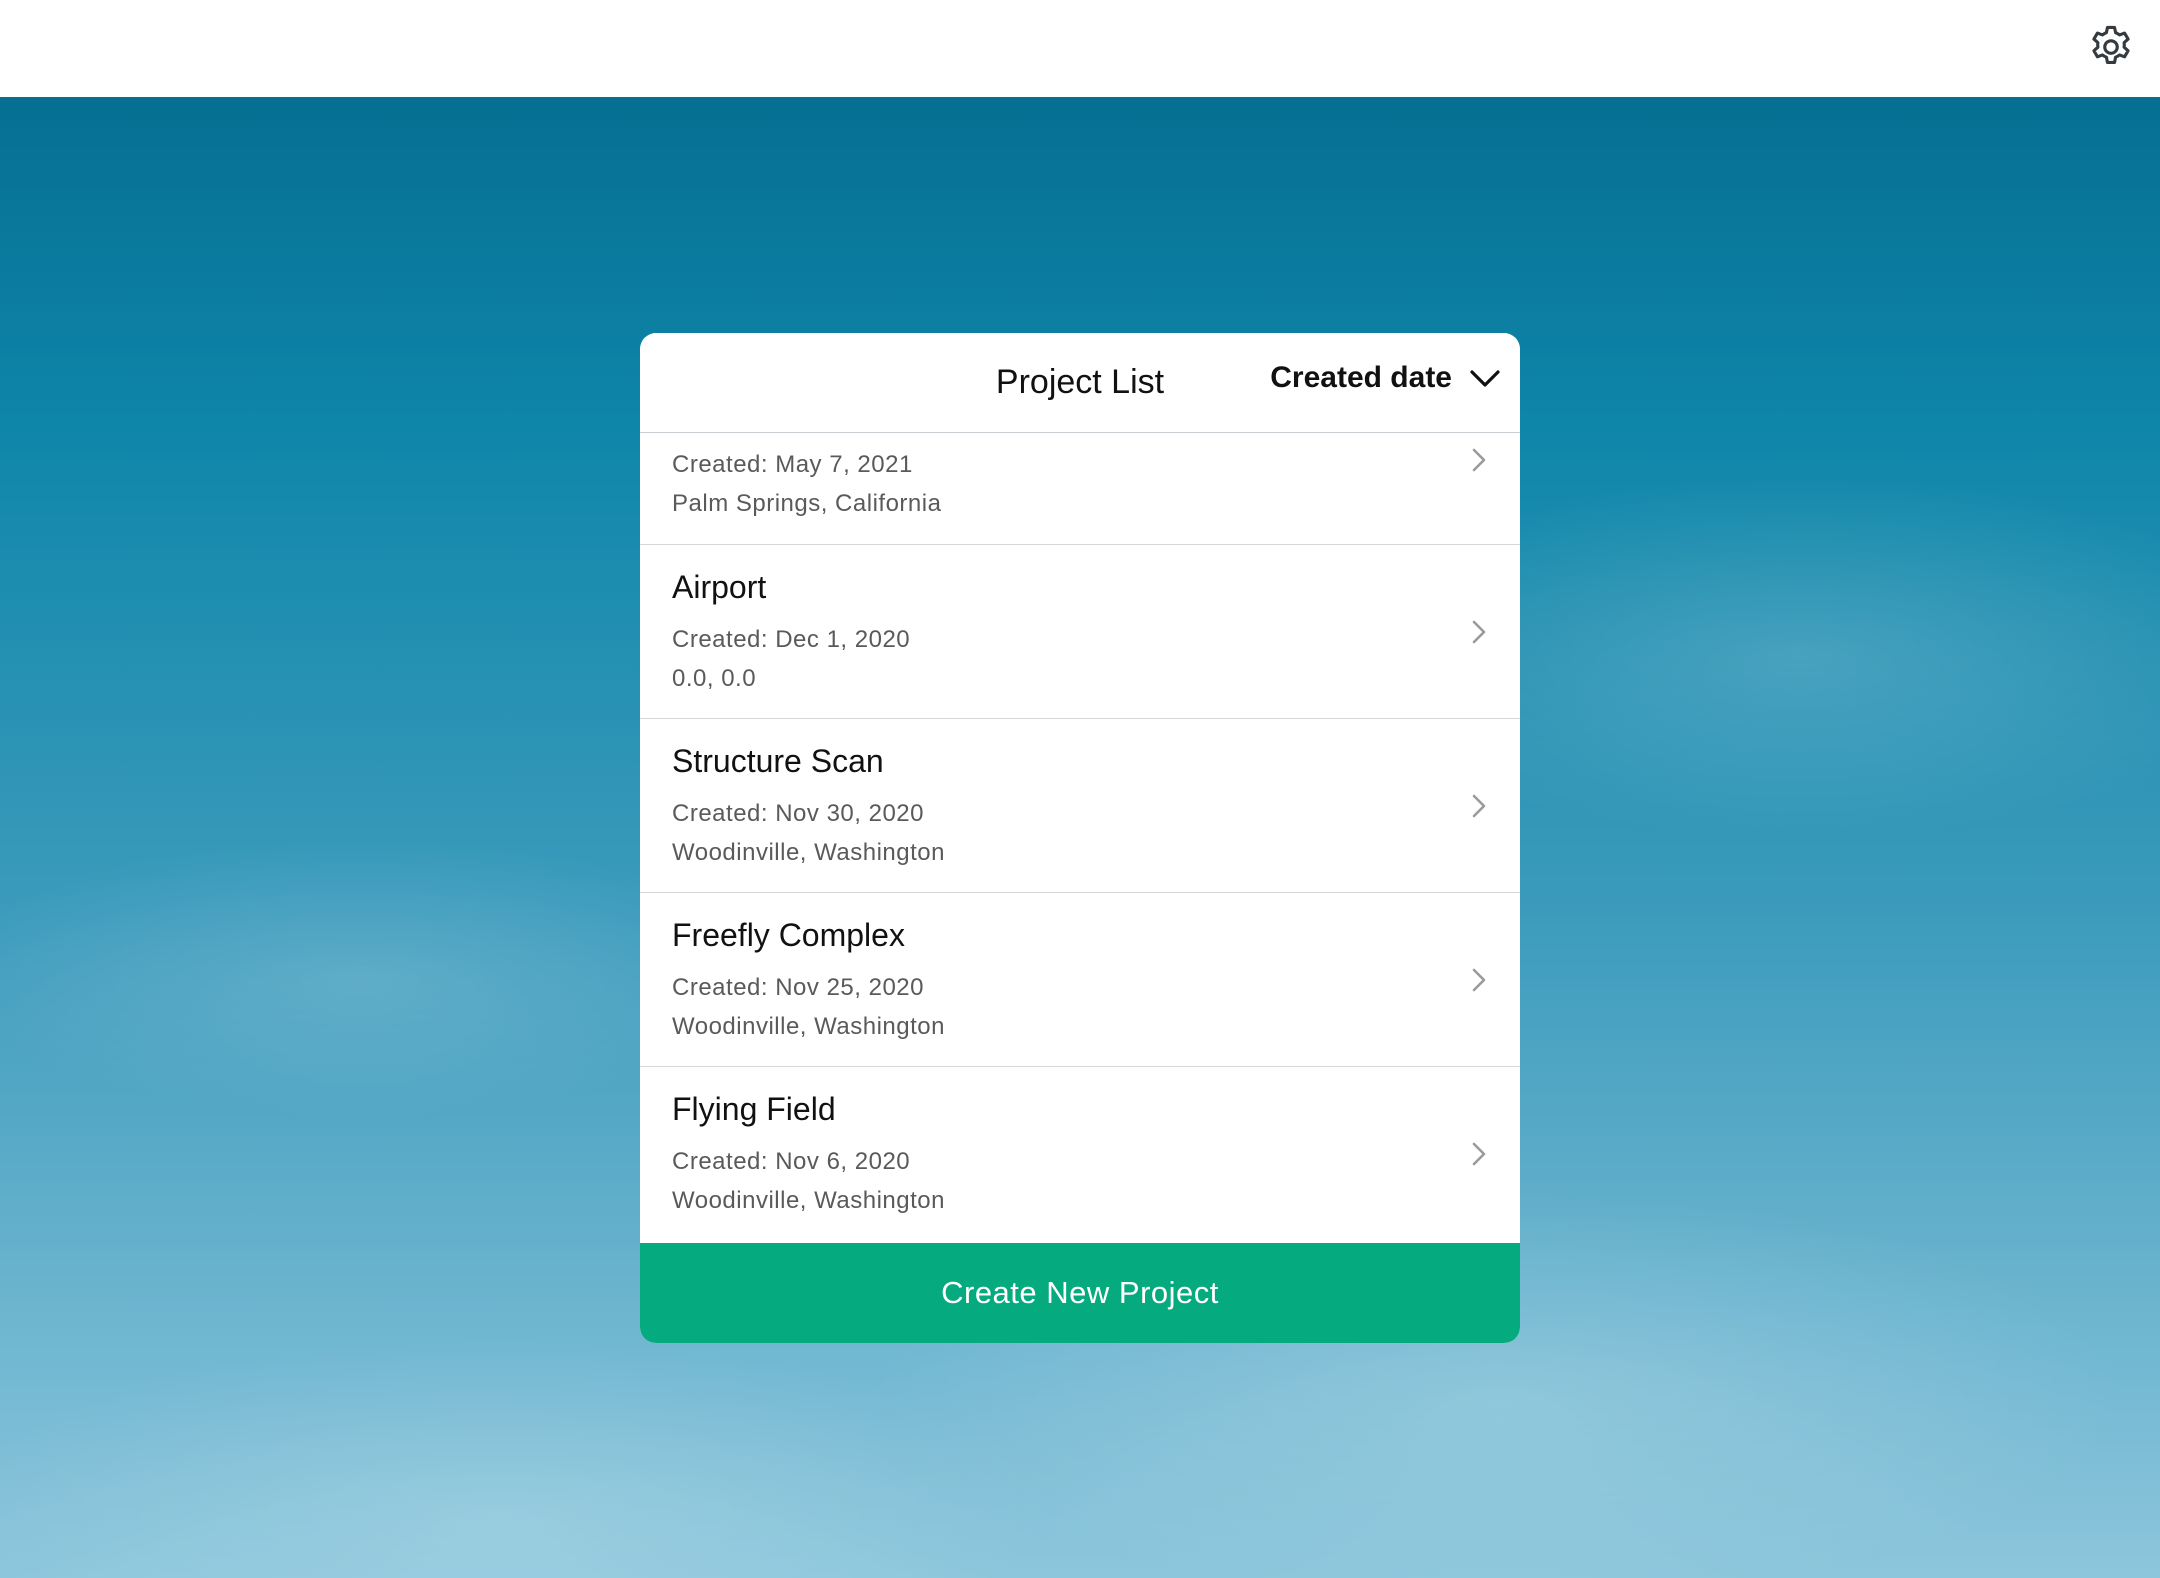 This screenshot has width=2160, height=1578. What do you see at coordinates (719, 587) in the screenshot?
I see `project-name: Airport` at bounding box center [719, 587].